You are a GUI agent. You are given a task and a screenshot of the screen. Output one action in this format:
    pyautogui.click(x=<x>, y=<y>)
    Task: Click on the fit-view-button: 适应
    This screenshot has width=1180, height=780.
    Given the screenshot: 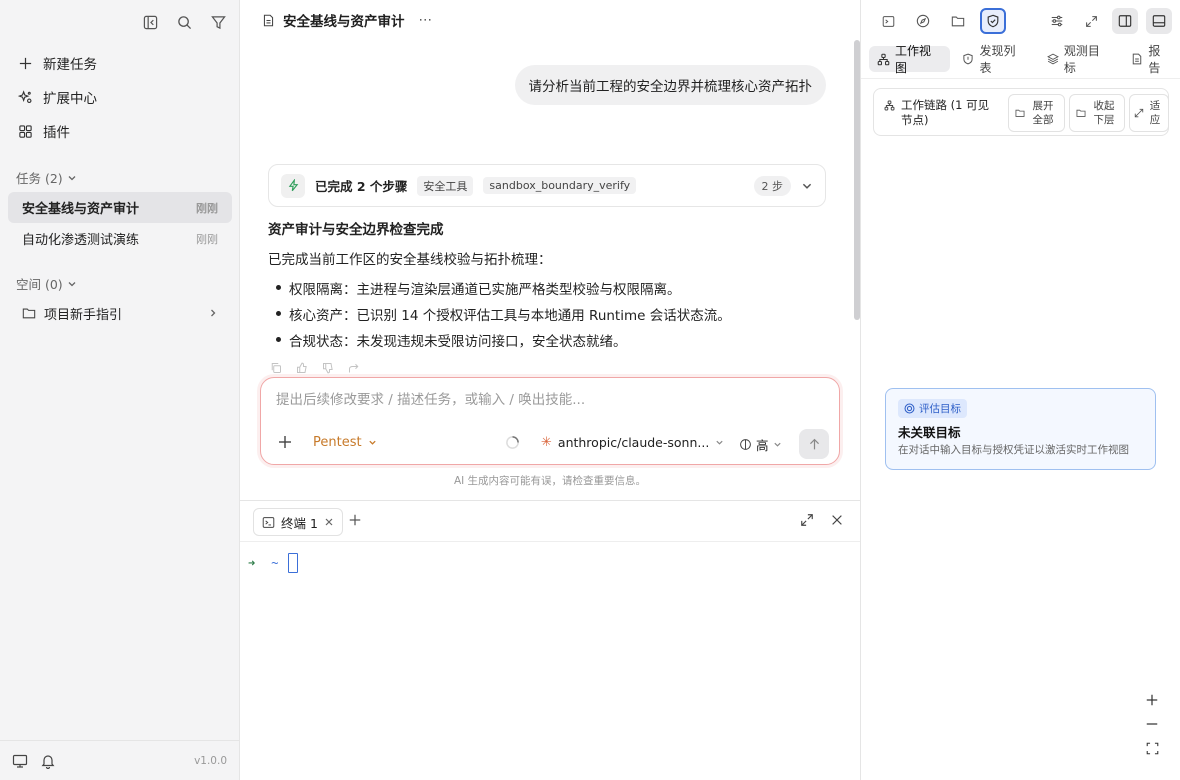 What is the action you would take?
    pyautogui.click(x=1149, y=113)
    